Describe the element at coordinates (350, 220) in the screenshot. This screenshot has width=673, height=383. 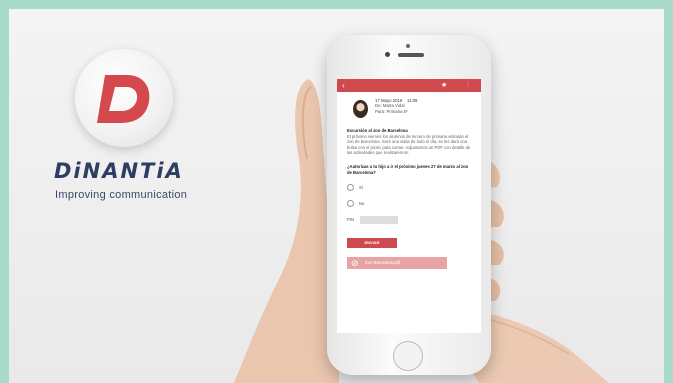
I see `pin-label: PIN` at that location.